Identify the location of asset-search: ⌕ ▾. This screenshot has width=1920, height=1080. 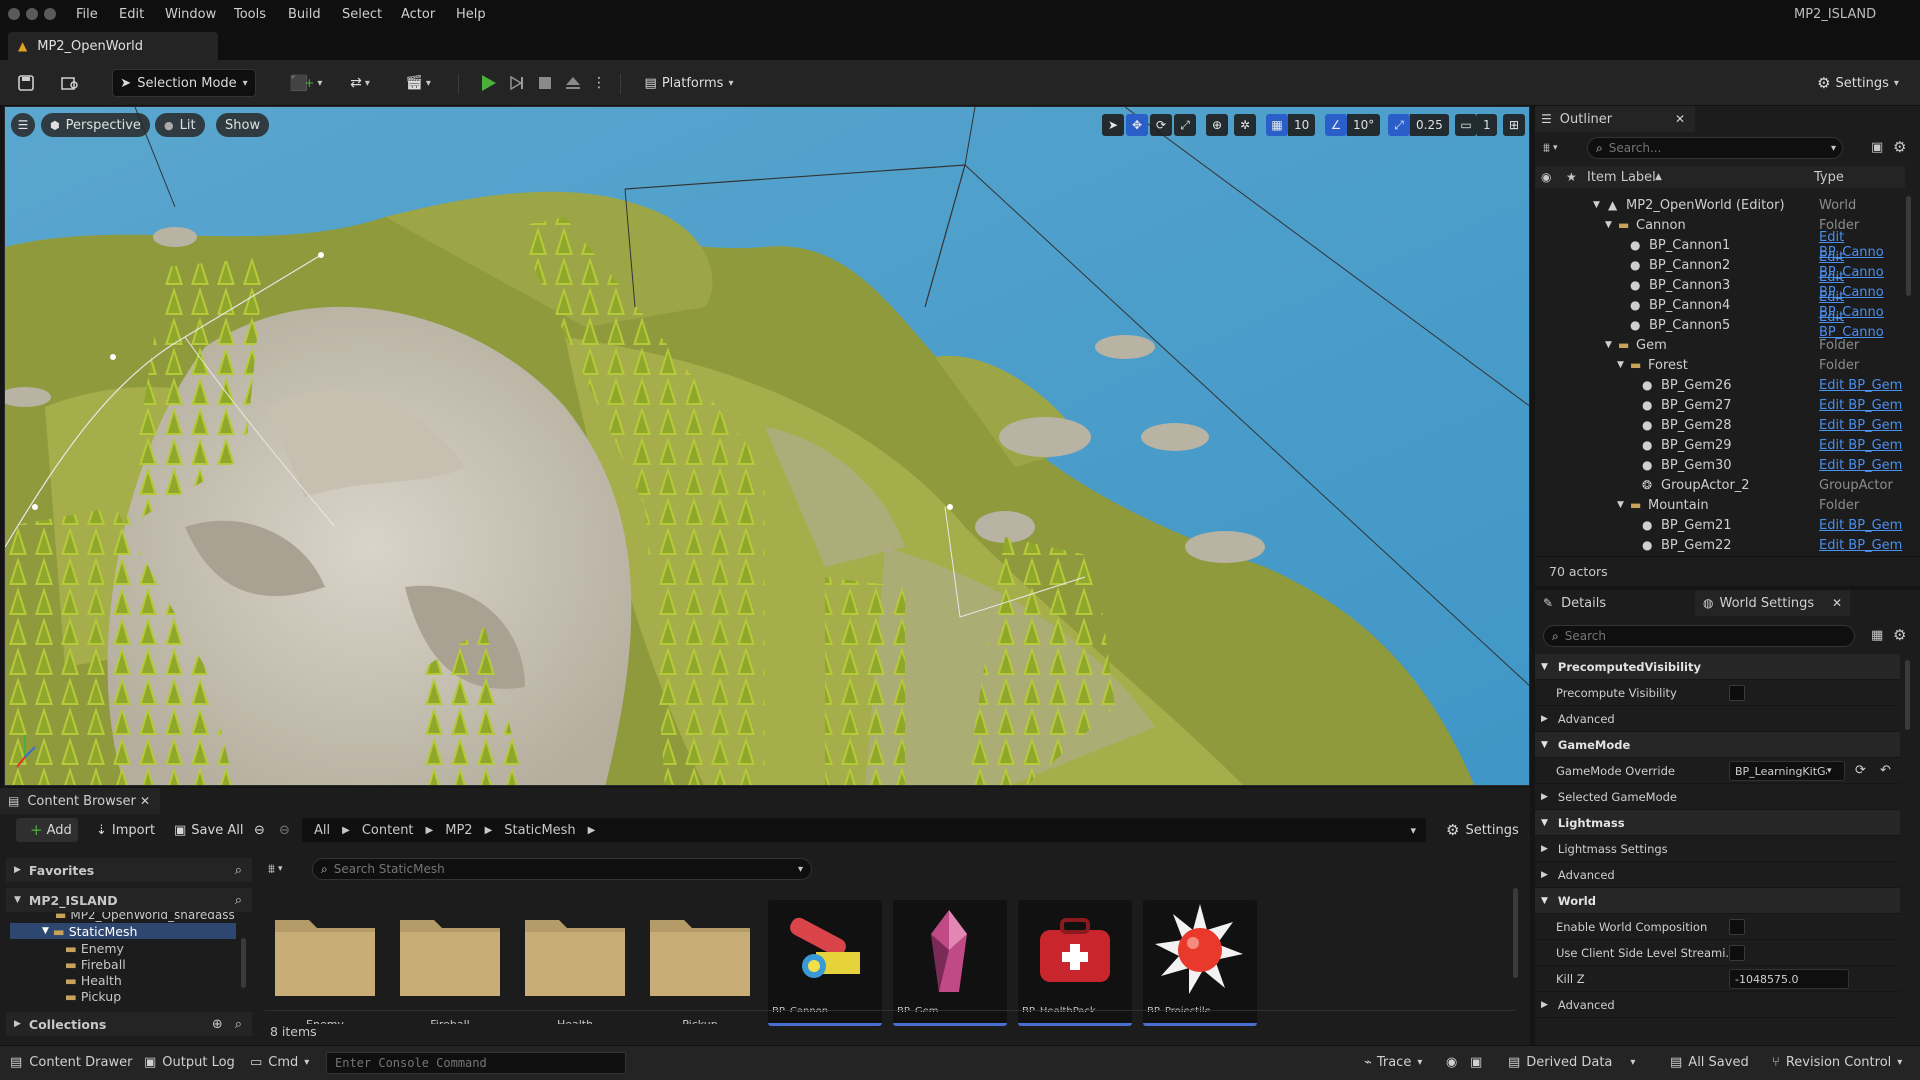
(562, 869).